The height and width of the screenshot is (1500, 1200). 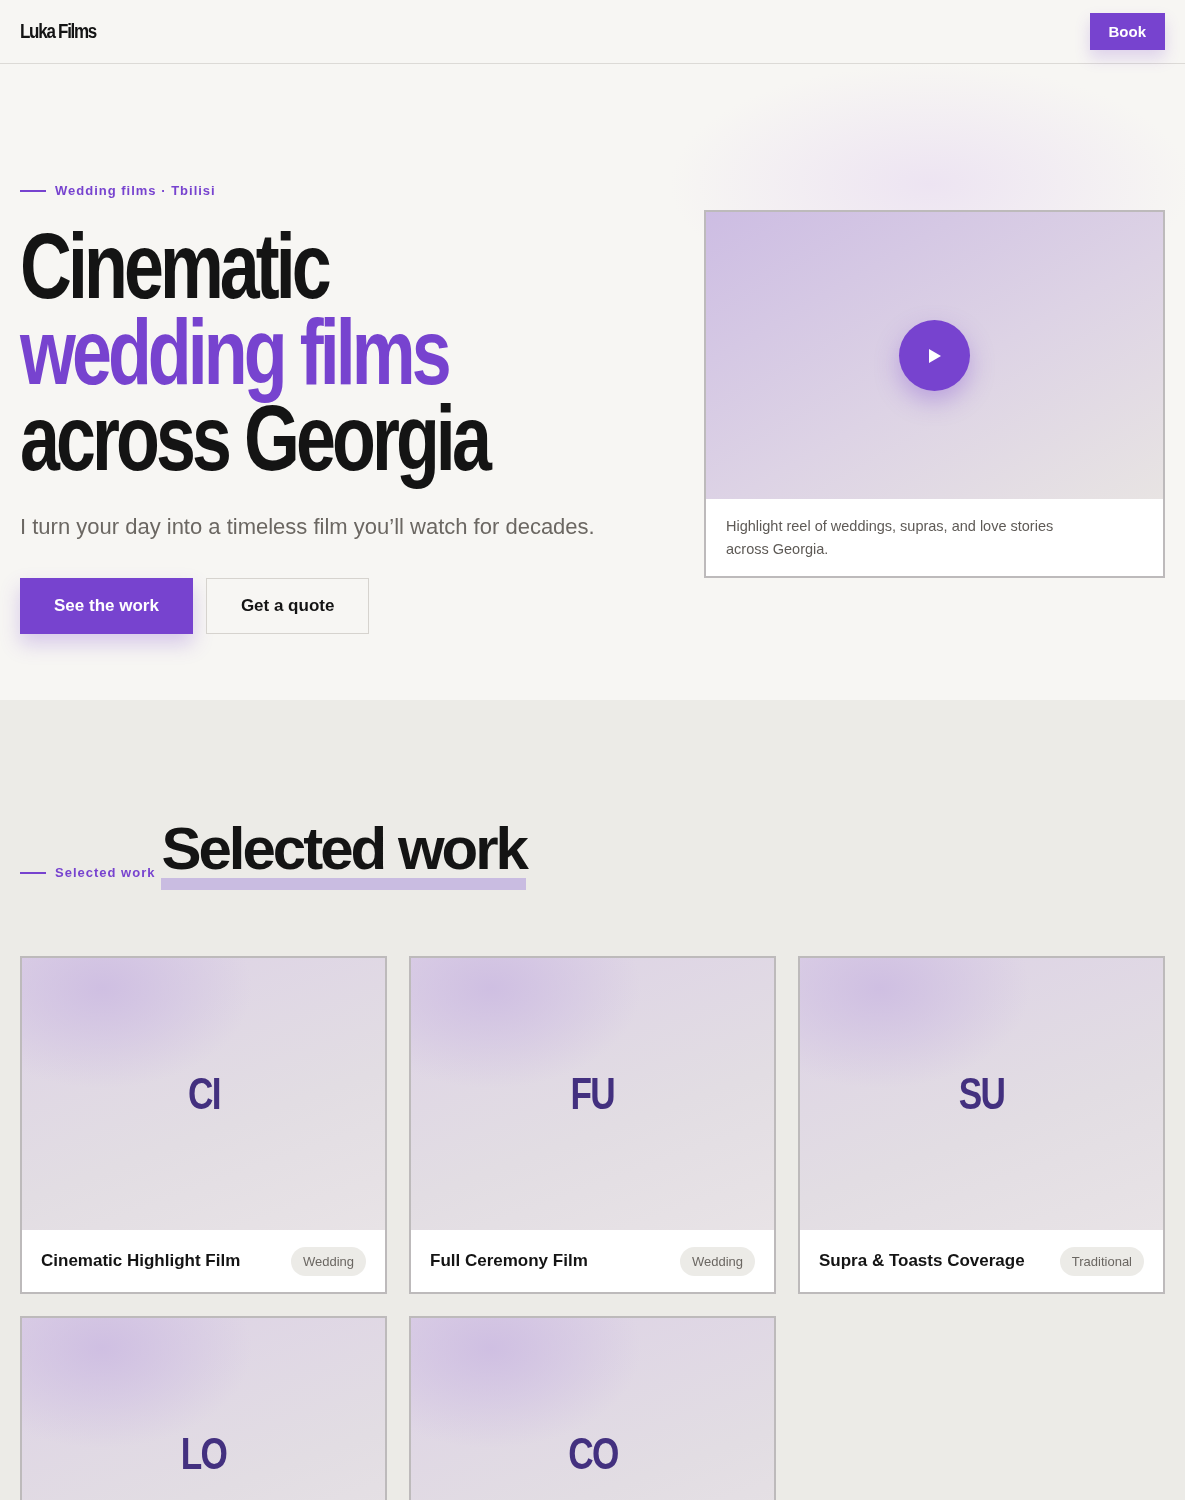 I want to click on card-initials: SU, so click(x=981, y=1094).